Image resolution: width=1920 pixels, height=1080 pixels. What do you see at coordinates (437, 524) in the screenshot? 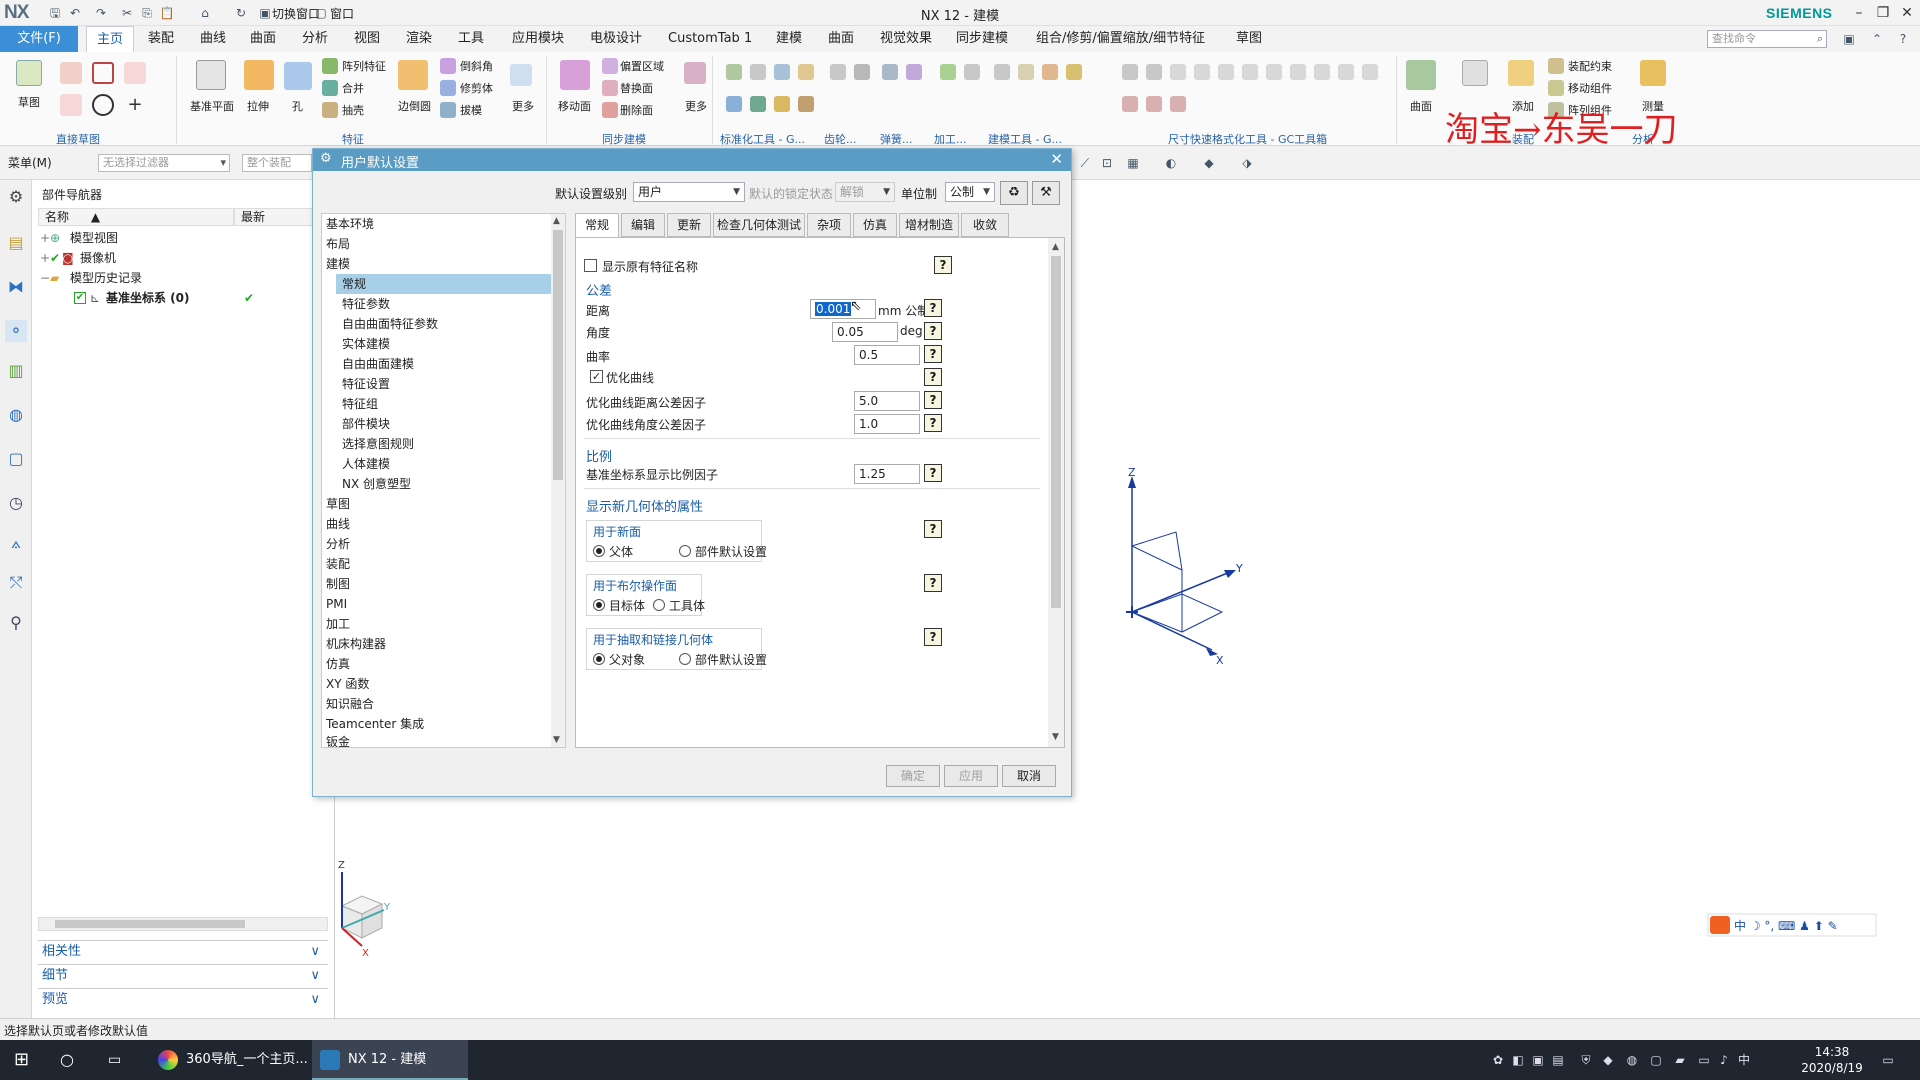
I see `category-item: 曲线` at bounding box center [437, 524].